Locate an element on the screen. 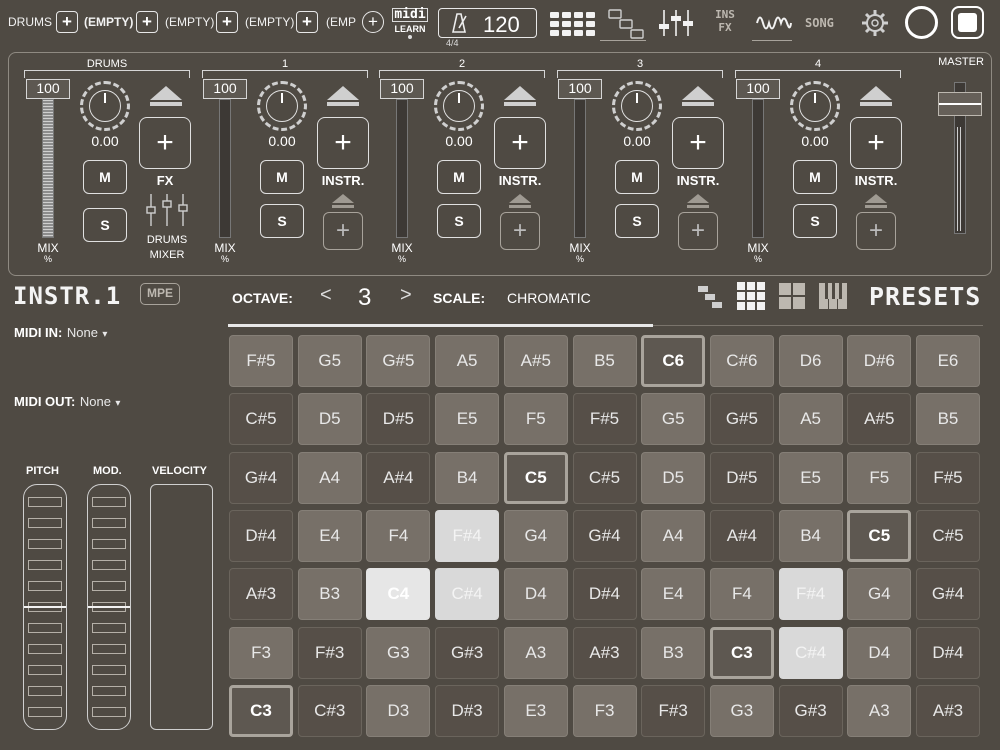 This screenshot has height=750, width=1000. big-pads-icon is located at coordinates (792, 296).